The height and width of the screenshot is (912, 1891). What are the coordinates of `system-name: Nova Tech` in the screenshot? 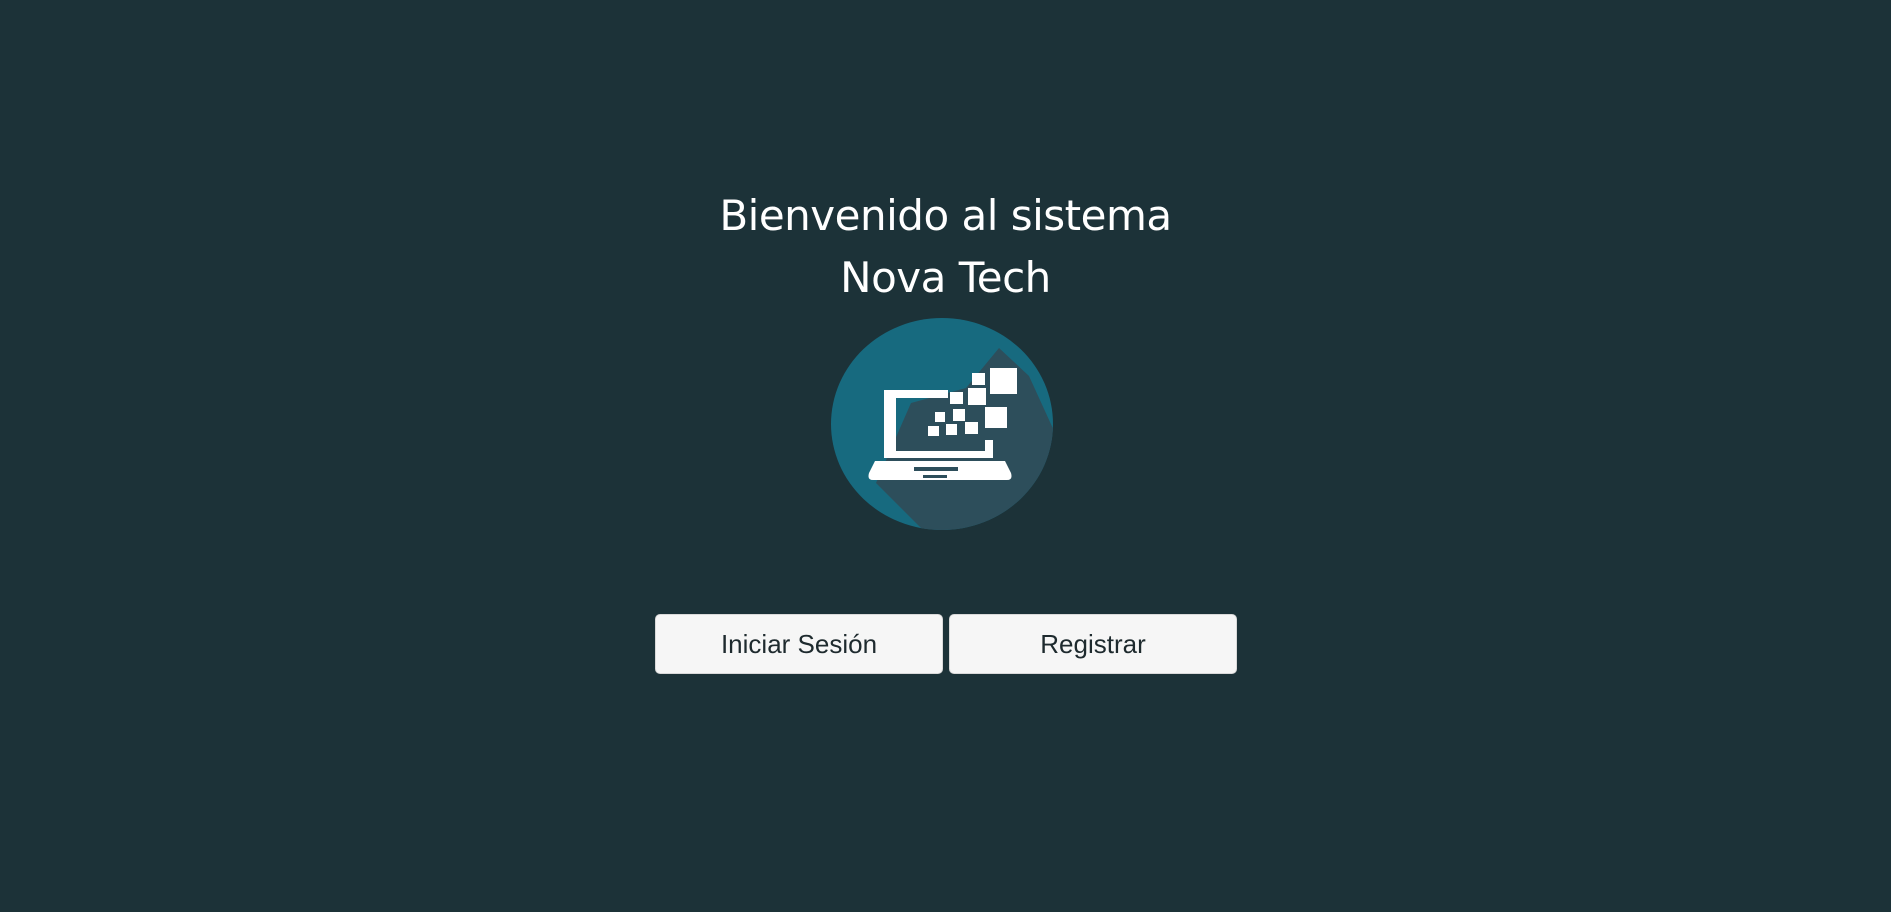 It's located at (945, 277).